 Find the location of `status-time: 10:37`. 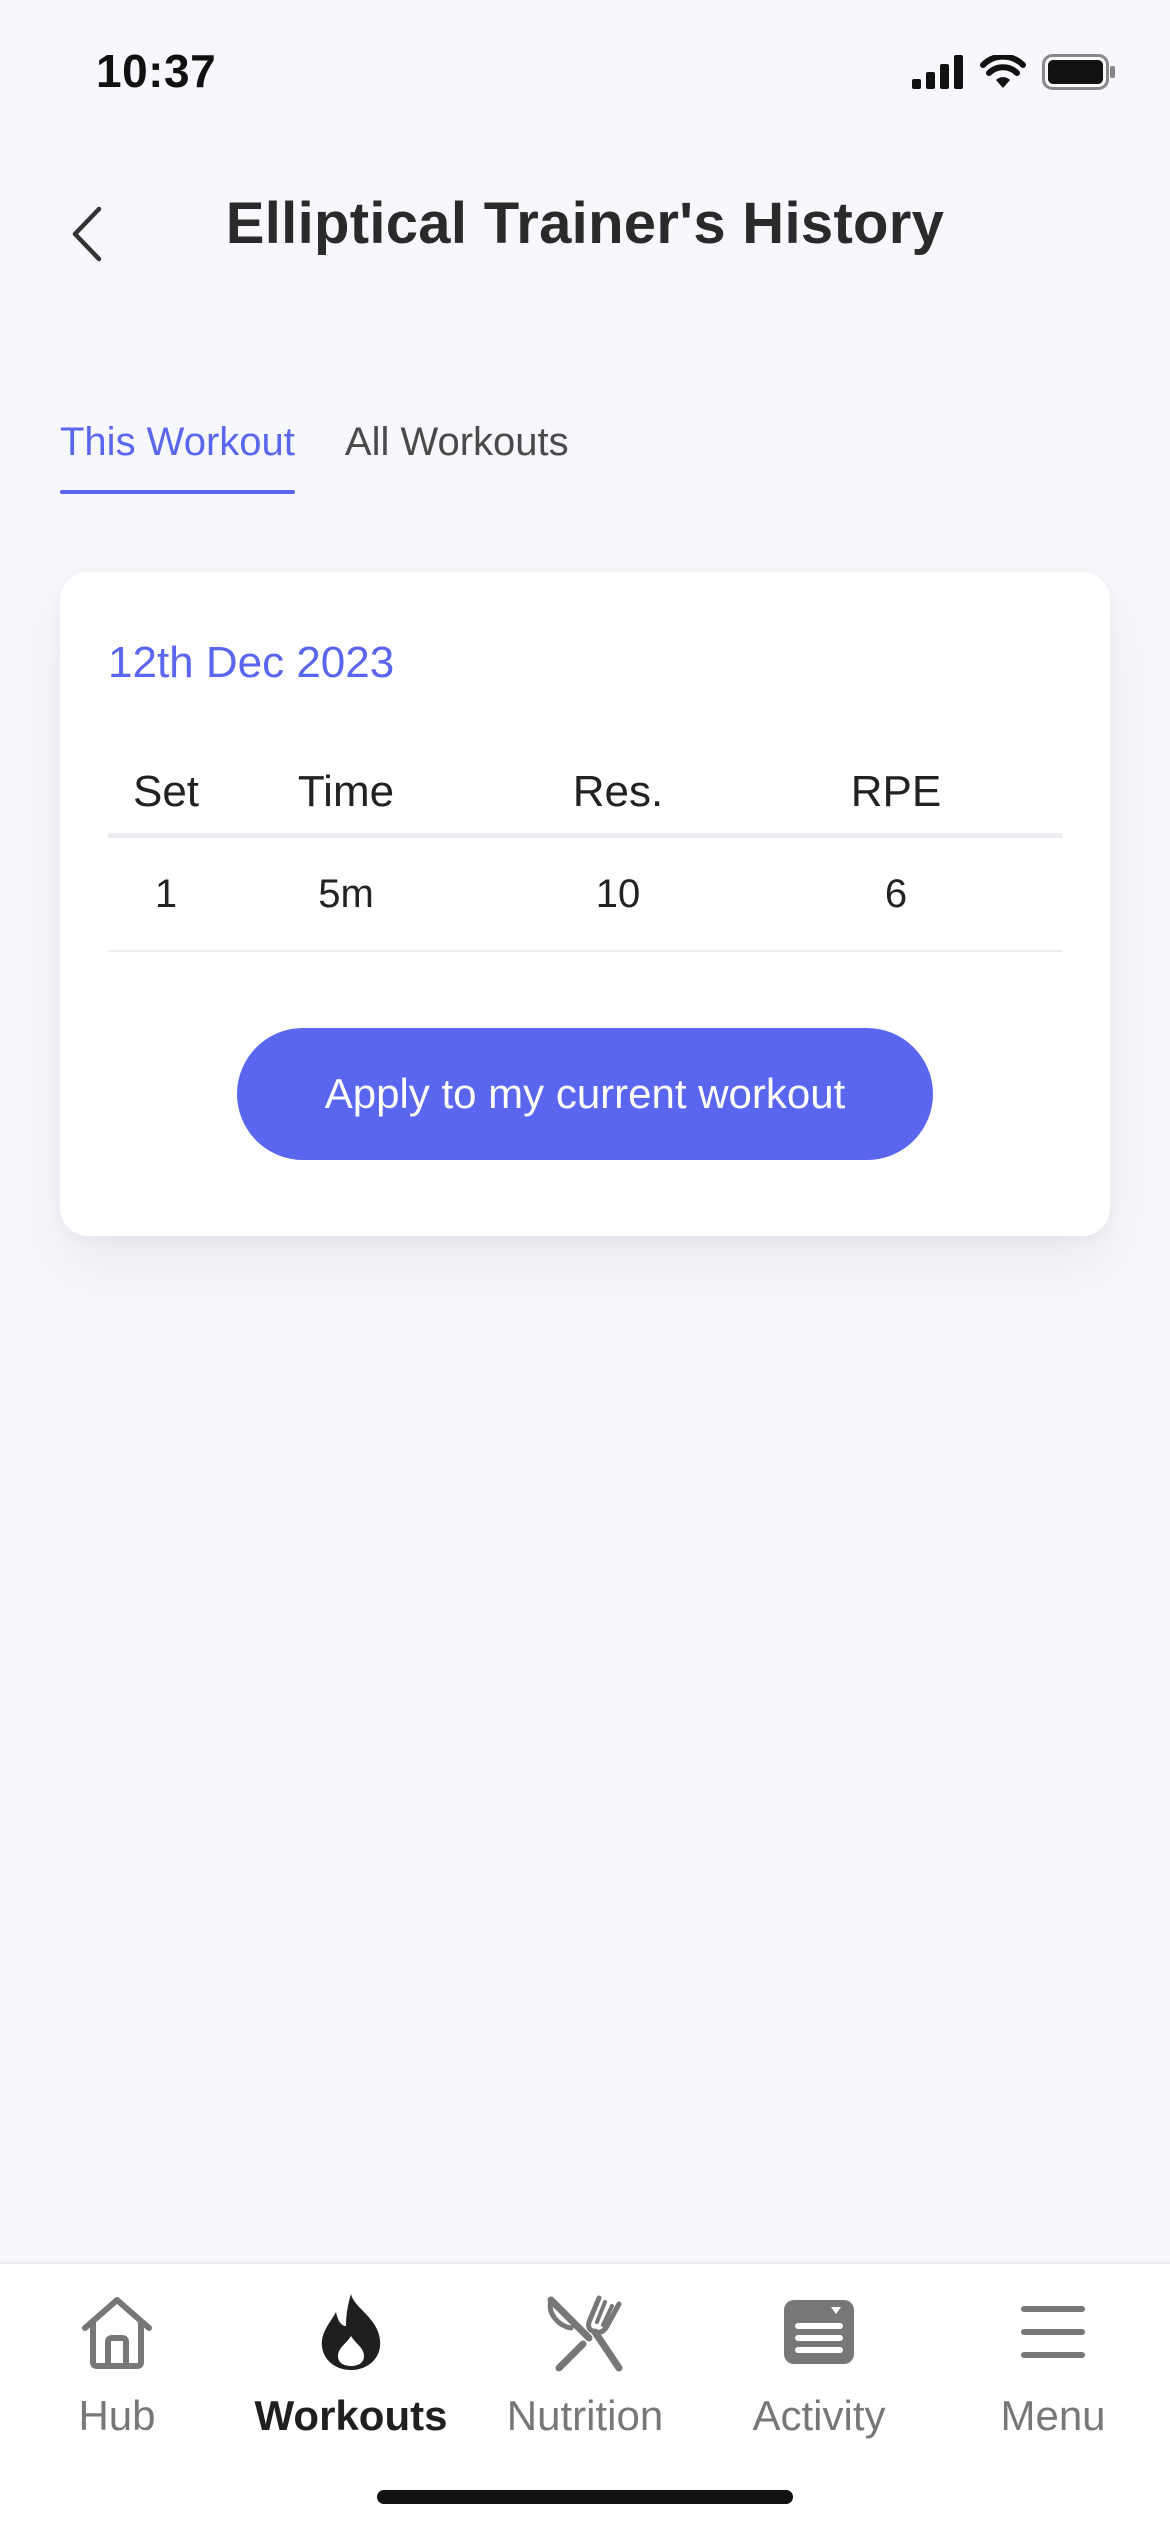

status-time: 10:37 is located at coordinates (156, 71).